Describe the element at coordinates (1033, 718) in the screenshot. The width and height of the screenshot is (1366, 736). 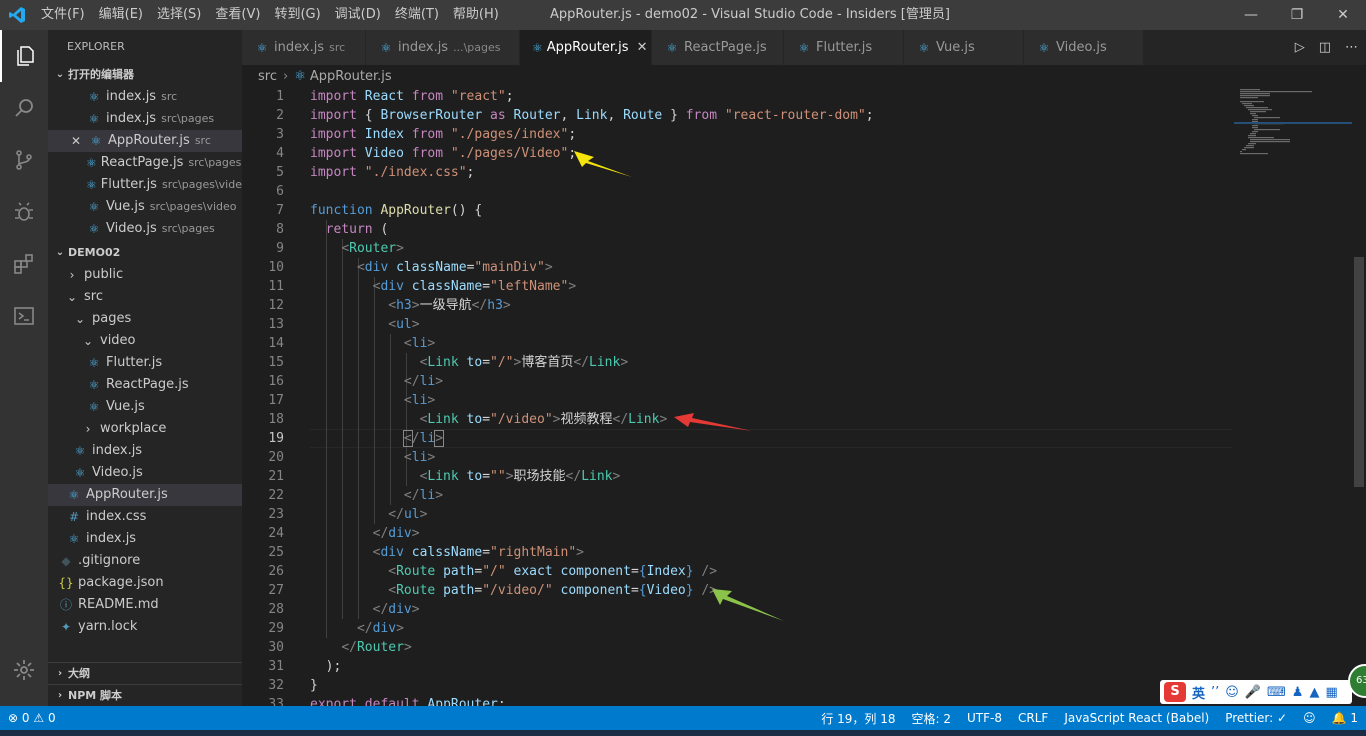
I see `line-ending: CRLF` at that location.